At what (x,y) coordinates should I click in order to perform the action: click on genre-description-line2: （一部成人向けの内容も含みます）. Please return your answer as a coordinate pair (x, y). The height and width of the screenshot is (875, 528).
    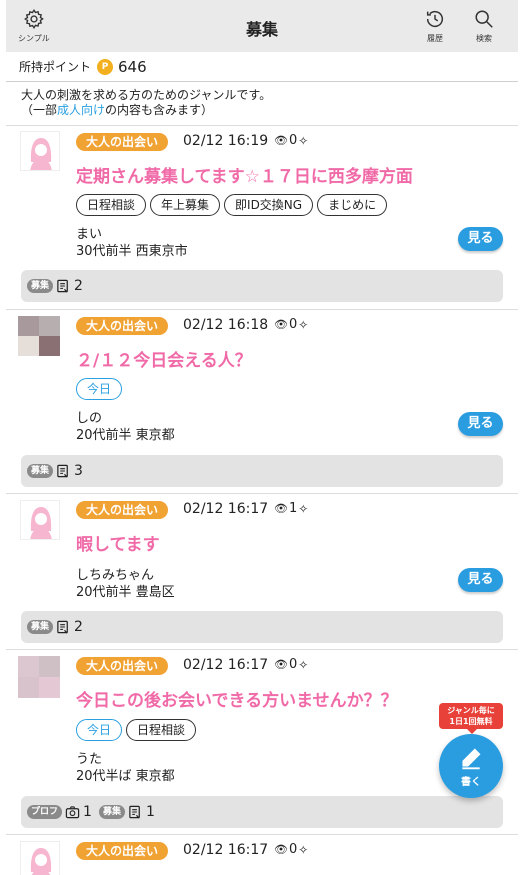
    Looking at the image, I should click on (117, 110).